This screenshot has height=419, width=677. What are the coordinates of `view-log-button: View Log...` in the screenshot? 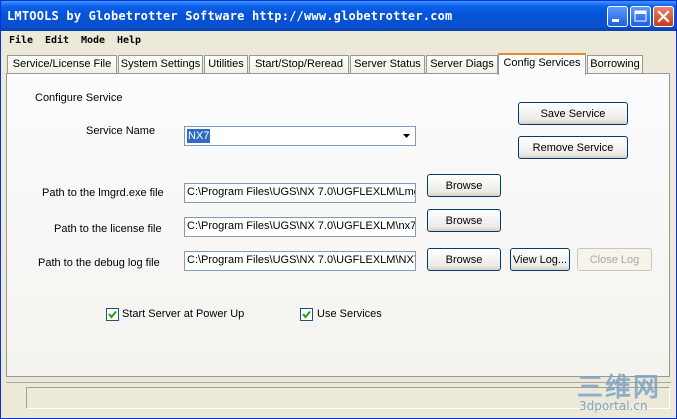 It's located at (540, 259).